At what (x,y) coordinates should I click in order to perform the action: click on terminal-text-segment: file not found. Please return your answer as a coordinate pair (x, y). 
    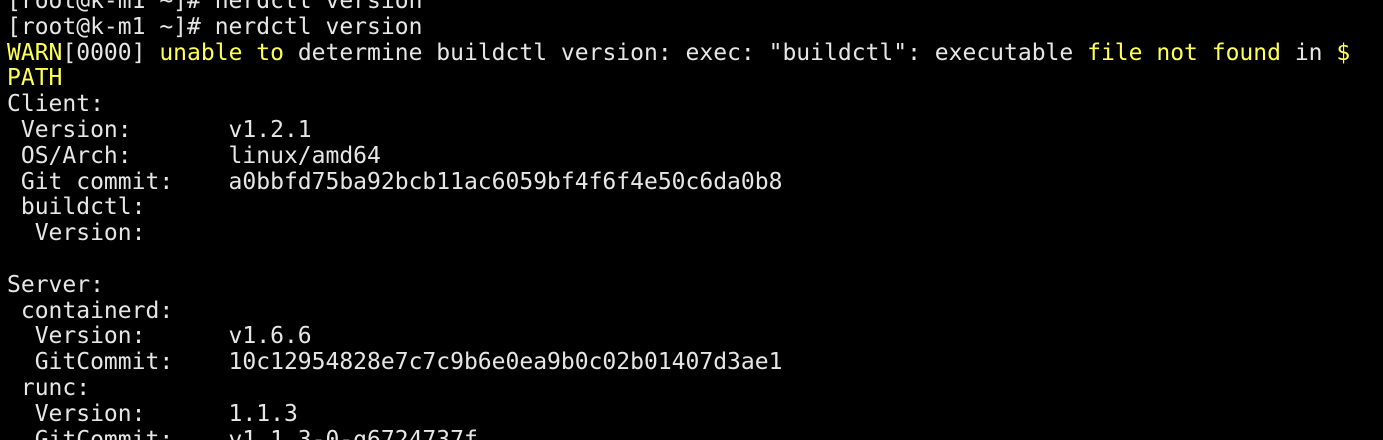
    Looking at the image, I should click on (1184, 52).